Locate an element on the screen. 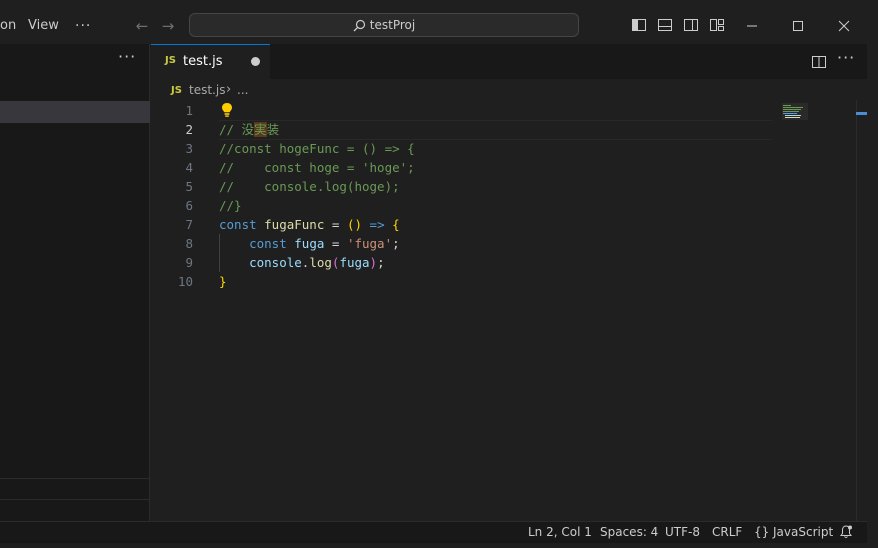 Image resolution: width=878 pixels, height=548 pixels. line-number: 3 is located at coordinates (189, 148).